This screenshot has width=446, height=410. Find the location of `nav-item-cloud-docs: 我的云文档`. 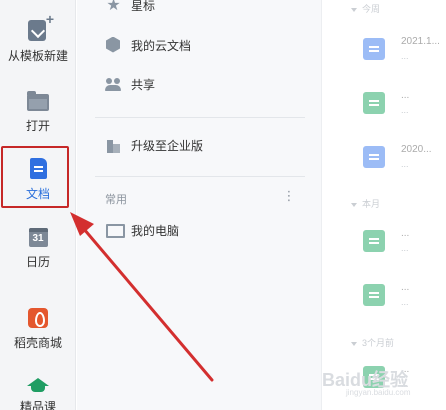

nav-item-cloud-docs: 我的云文档 is located at coordinates (148, 45).